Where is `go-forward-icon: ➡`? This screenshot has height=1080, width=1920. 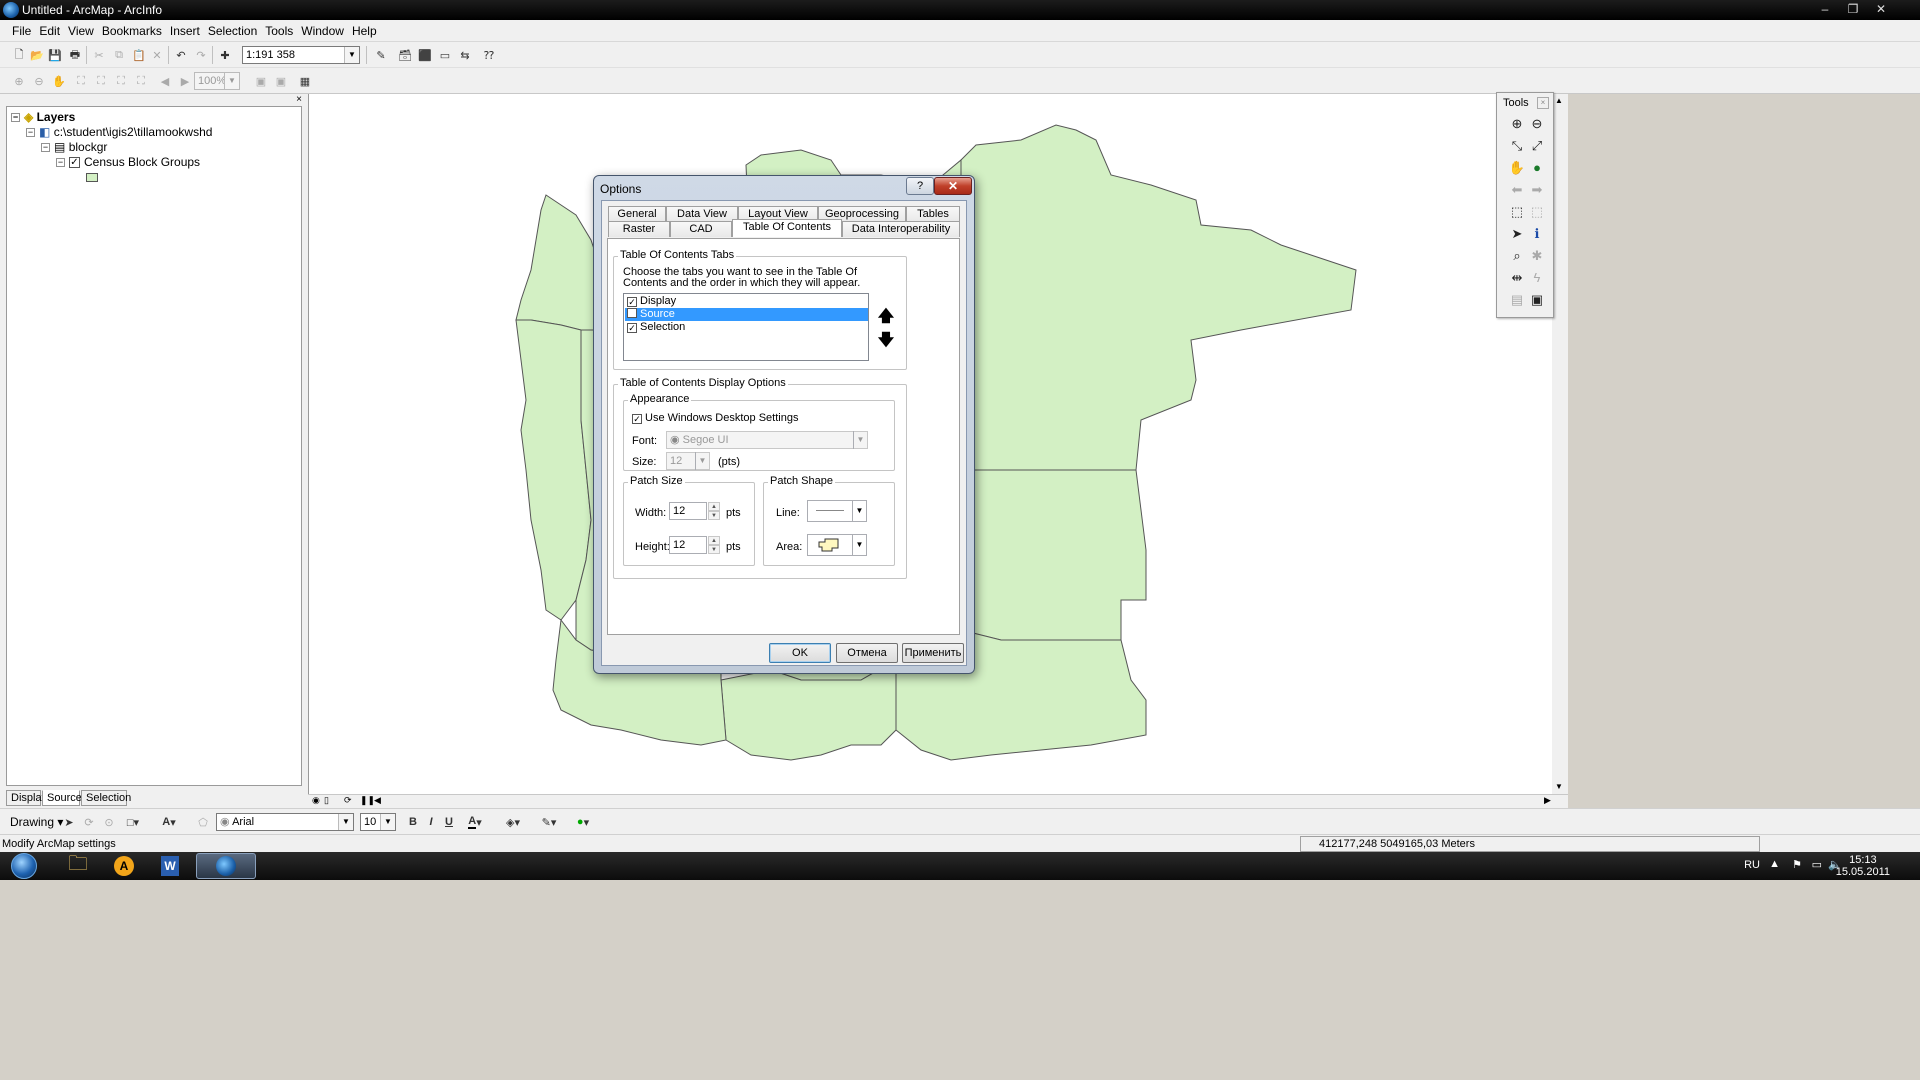
go-forward-icon: ➡ is located at coordinates (1537, 190).